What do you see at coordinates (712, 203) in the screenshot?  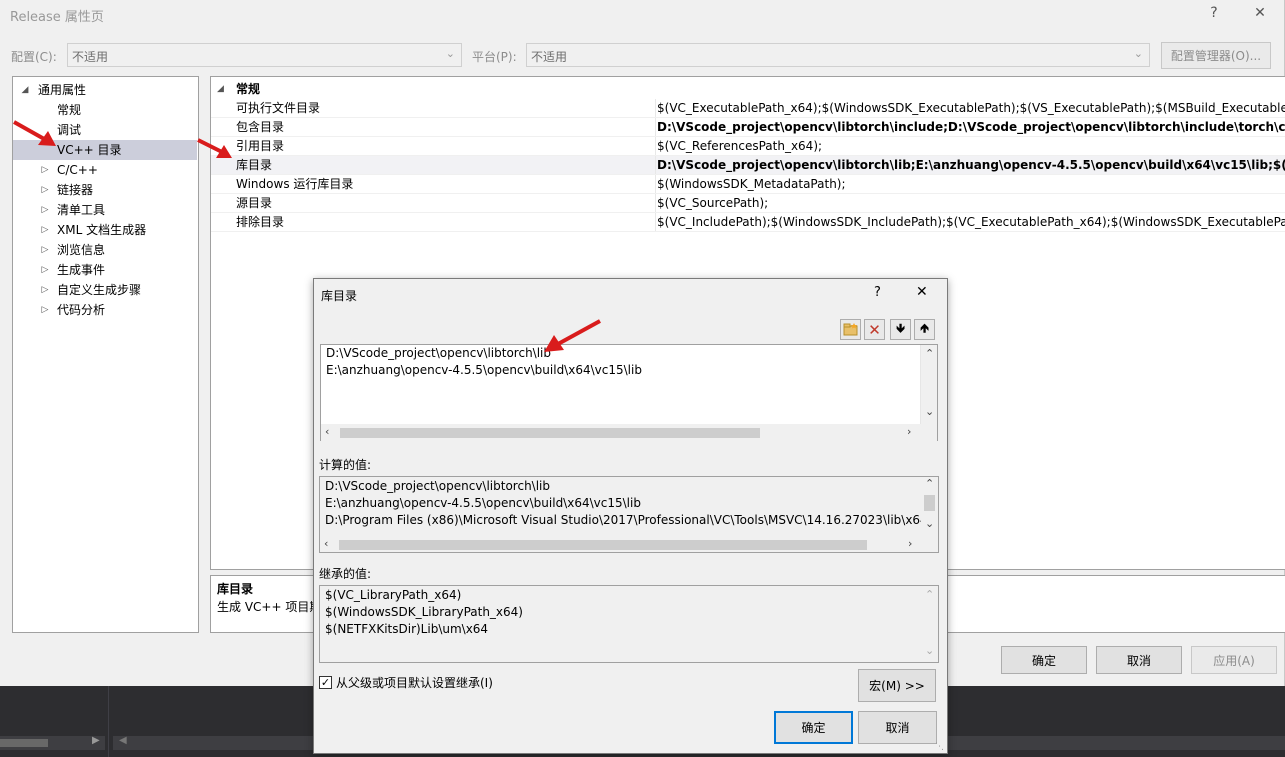 I see `property-value: $(VC_SourcePath);` at bounding box center [712, 203].